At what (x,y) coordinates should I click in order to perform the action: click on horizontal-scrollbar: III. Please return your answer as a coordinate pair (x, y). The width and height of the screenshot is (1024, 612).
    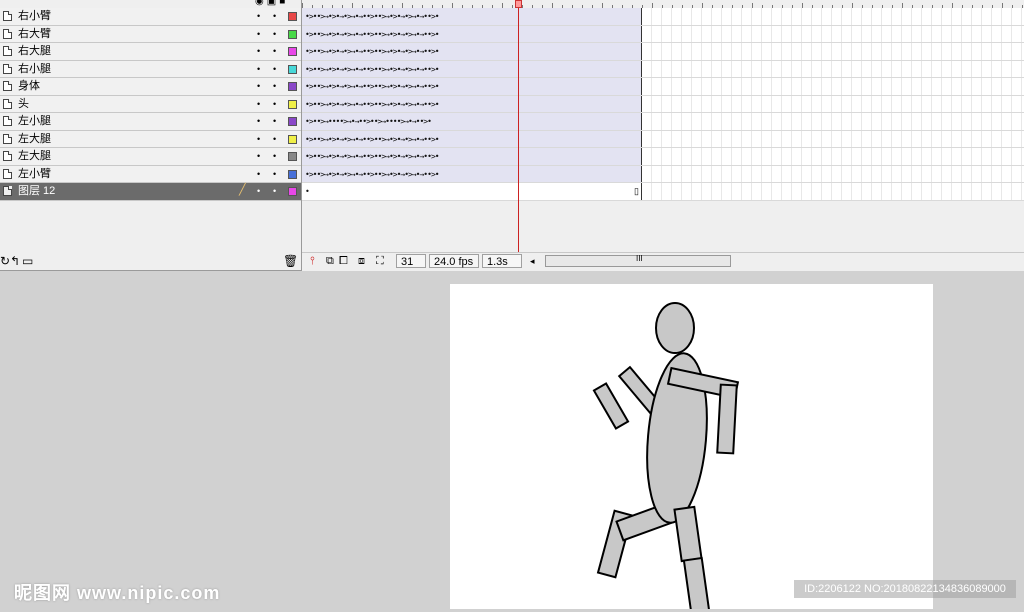
    Looking at the image, I should click on (638, 260).